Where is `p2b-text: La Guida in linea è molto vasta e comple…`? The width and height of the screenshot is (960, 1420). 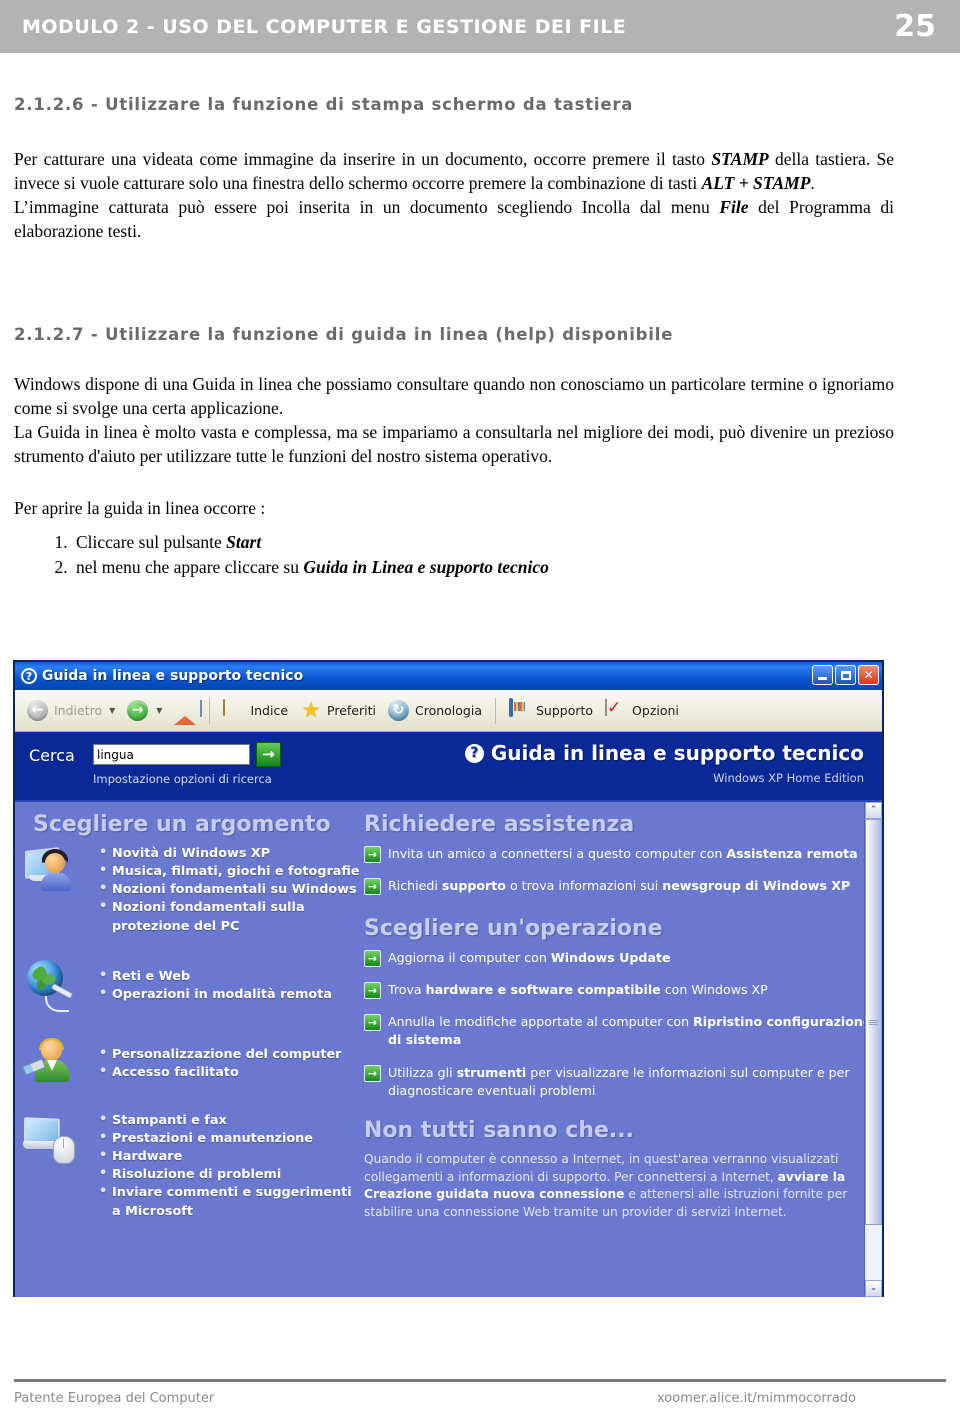 p2b-text: La Guida in linea è molto vasta e comple… is located at coordinates (454, 443).